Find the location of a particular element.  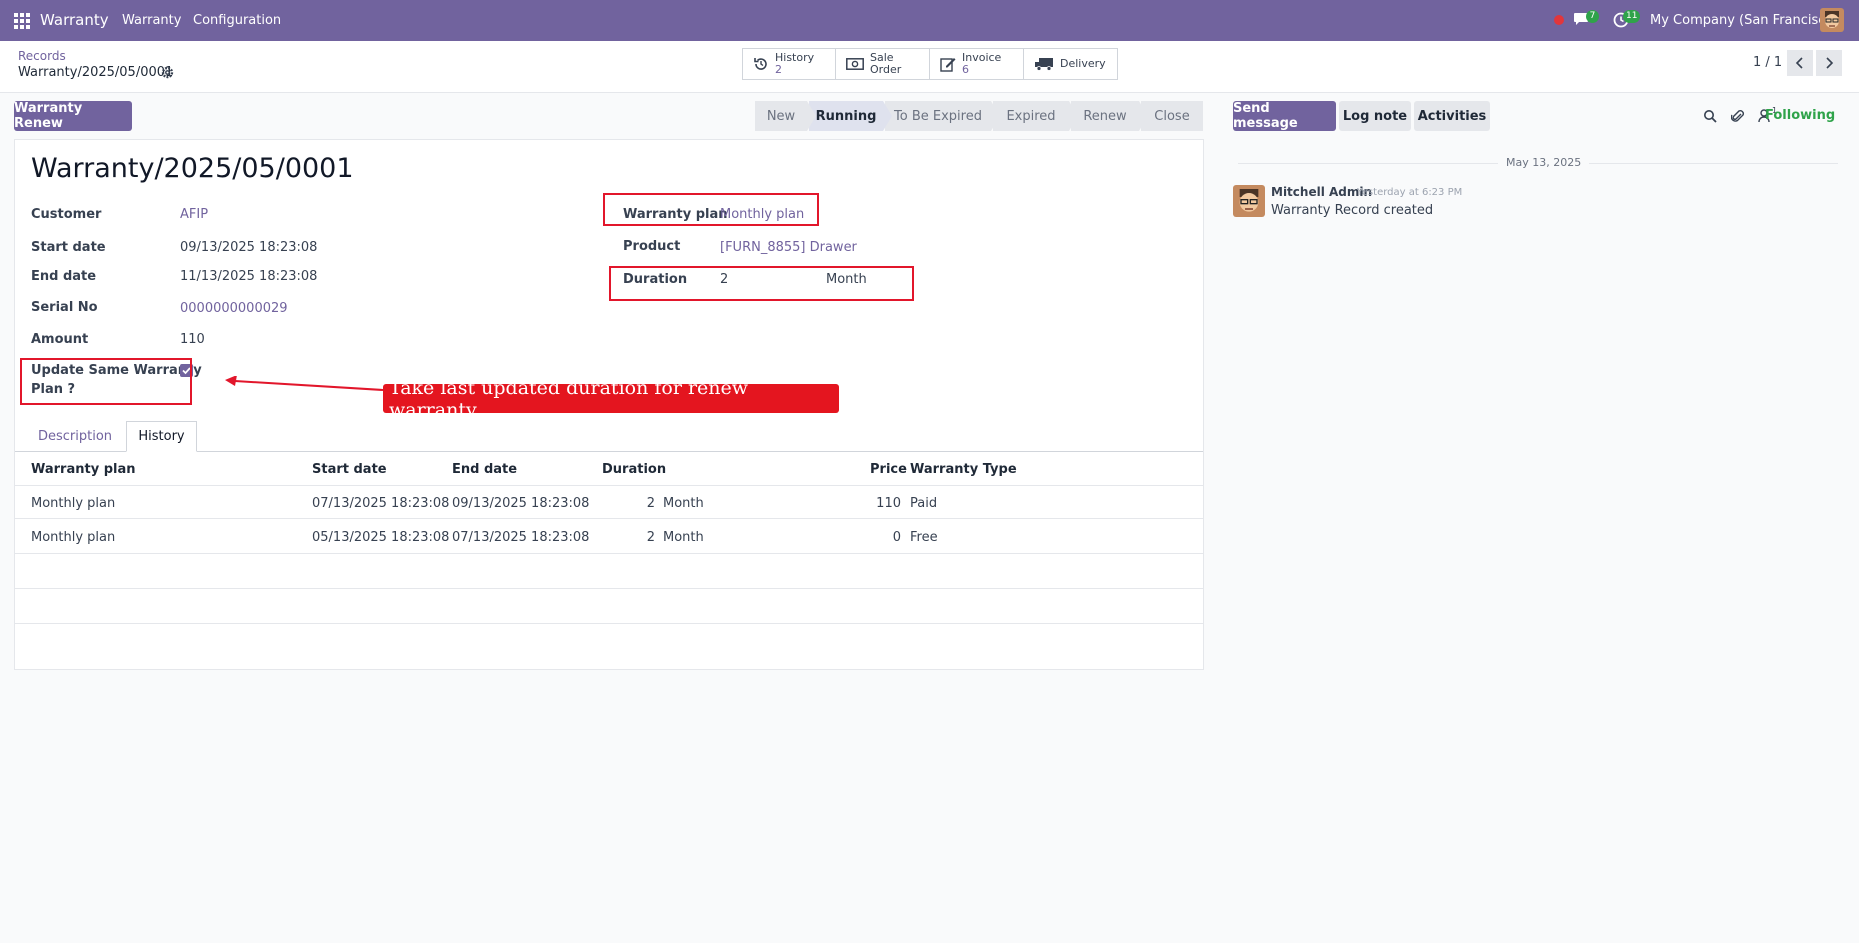

nav-link-configuration: Configuration is located at coordinates (237, 20).